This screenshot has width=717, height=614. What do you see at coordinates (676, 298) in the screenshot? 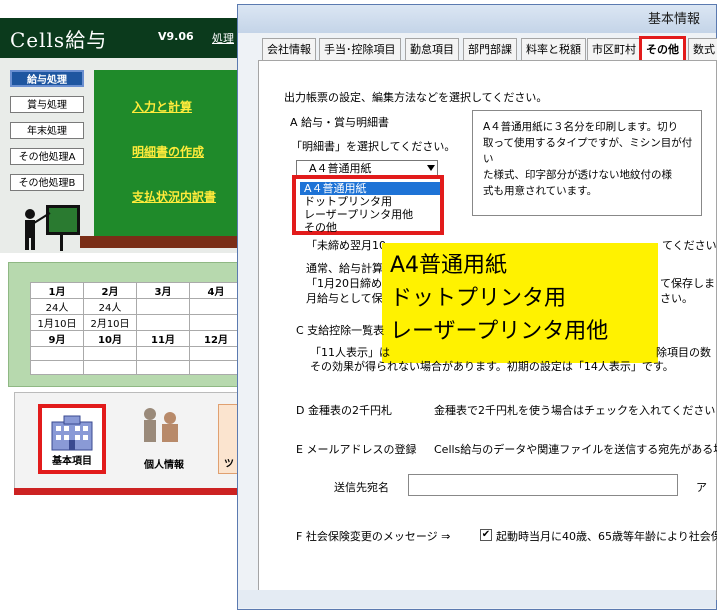
I see `section-b-text: さい。` at bounding box center [676, 298].